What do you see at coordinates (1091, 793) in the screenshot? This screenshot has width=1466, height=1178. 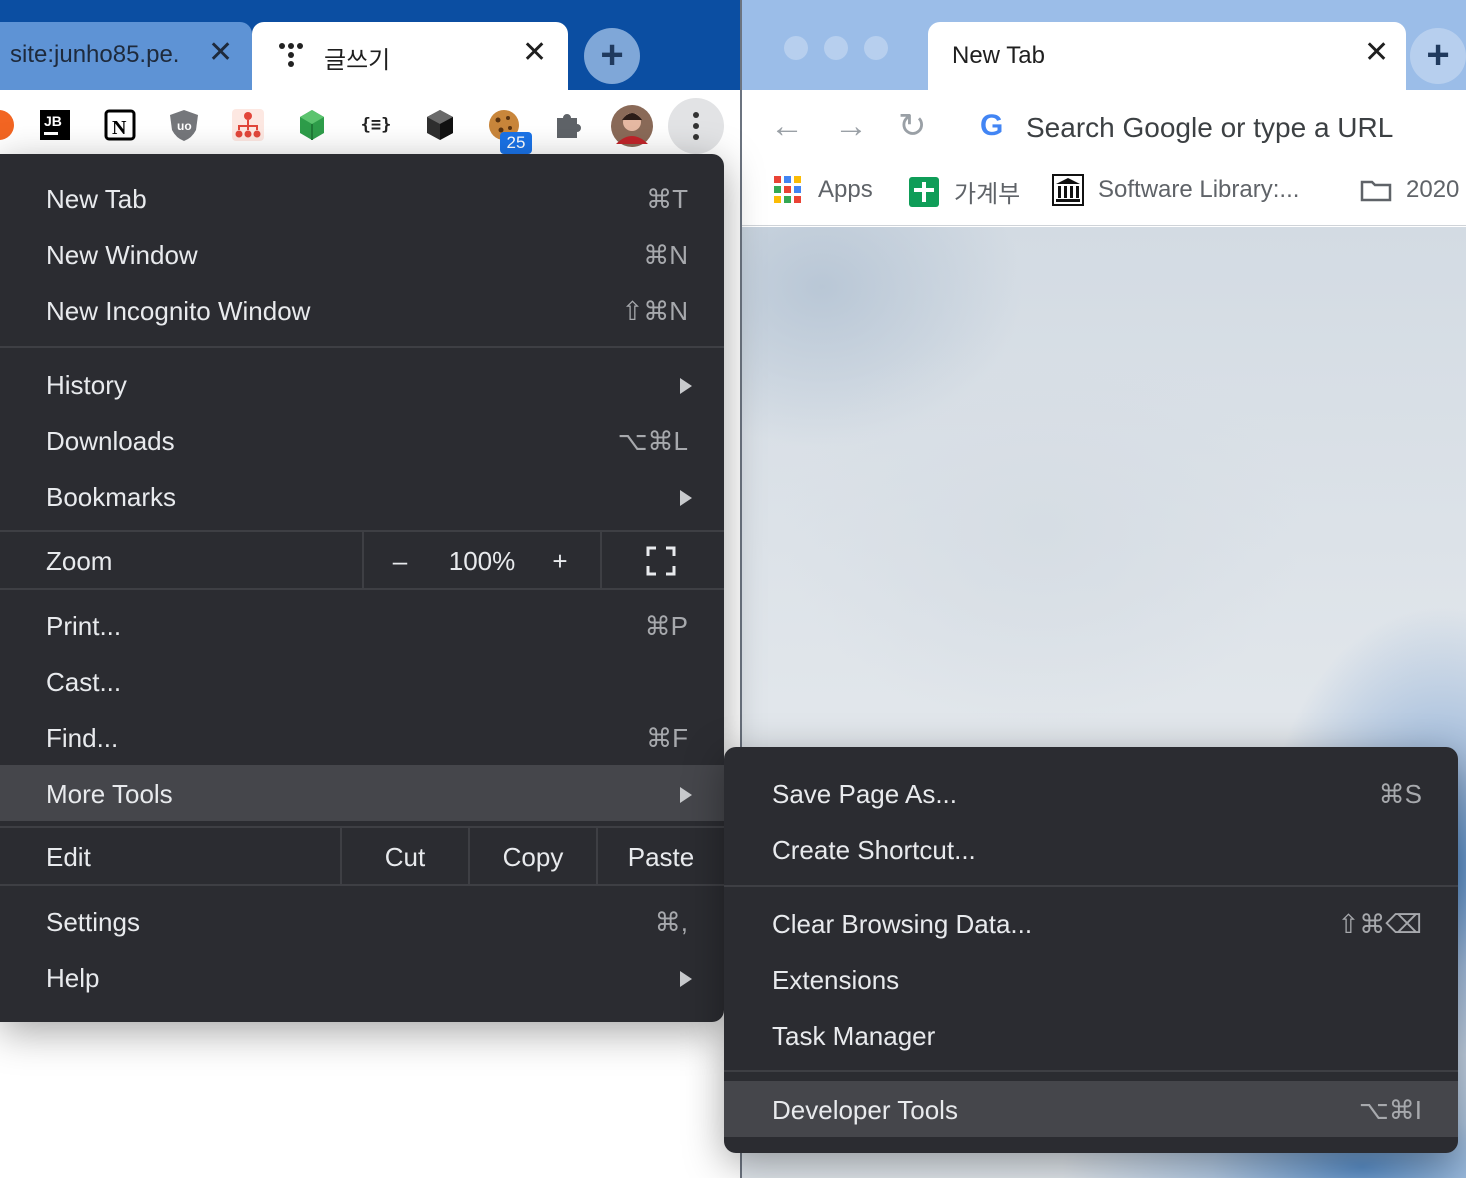 I see `menu-item-save-page-as: Save Page As... ⌘S` at bounding box center [1091, 793].